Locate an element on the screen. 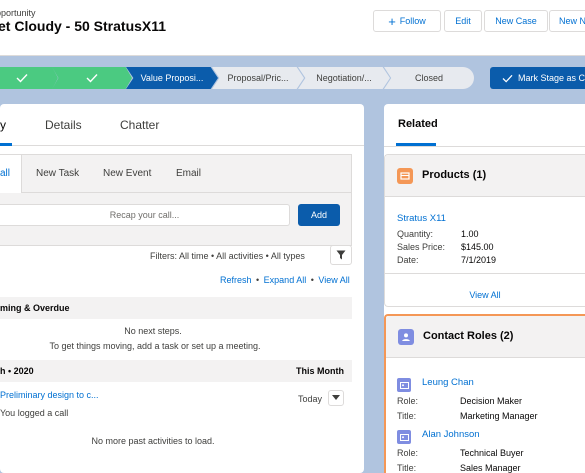  view-all-link: View All is located at coordinates (333, 280).